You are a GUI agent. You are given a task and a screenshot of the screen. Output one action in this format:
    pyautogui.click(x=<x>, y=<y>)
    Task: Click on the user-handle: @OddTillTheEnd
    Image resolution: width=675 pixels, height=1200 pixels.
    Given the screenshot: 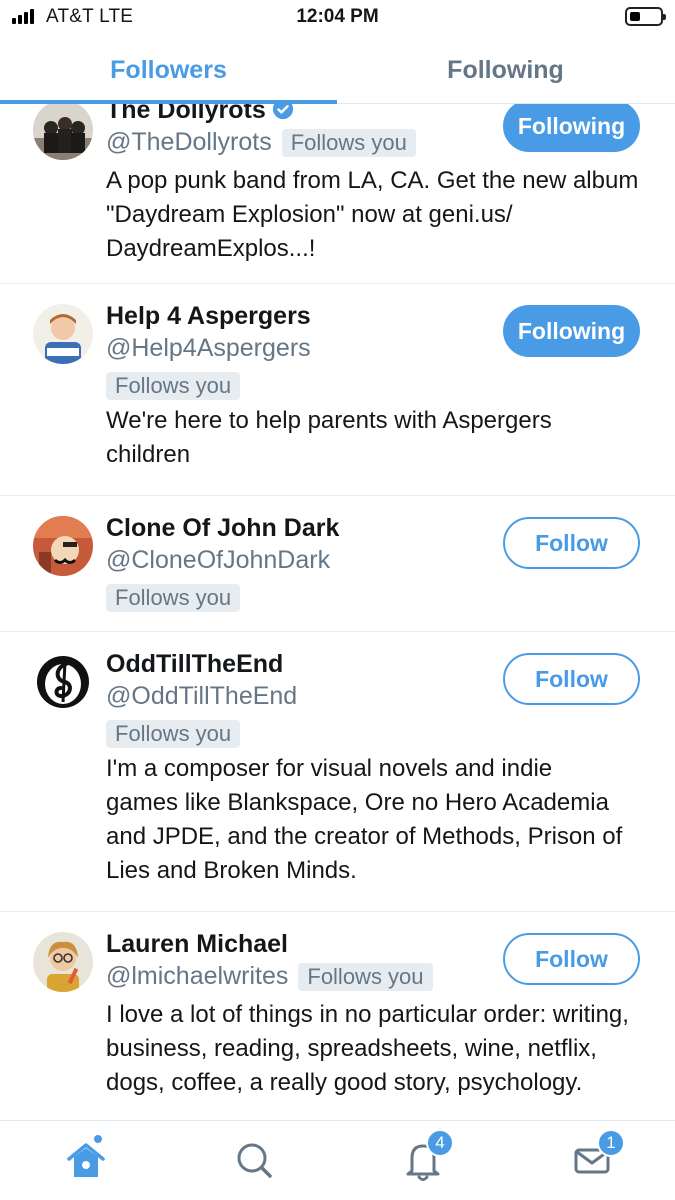 What is the action you would take?
    pyautogui.click(x=202, y=696)
    